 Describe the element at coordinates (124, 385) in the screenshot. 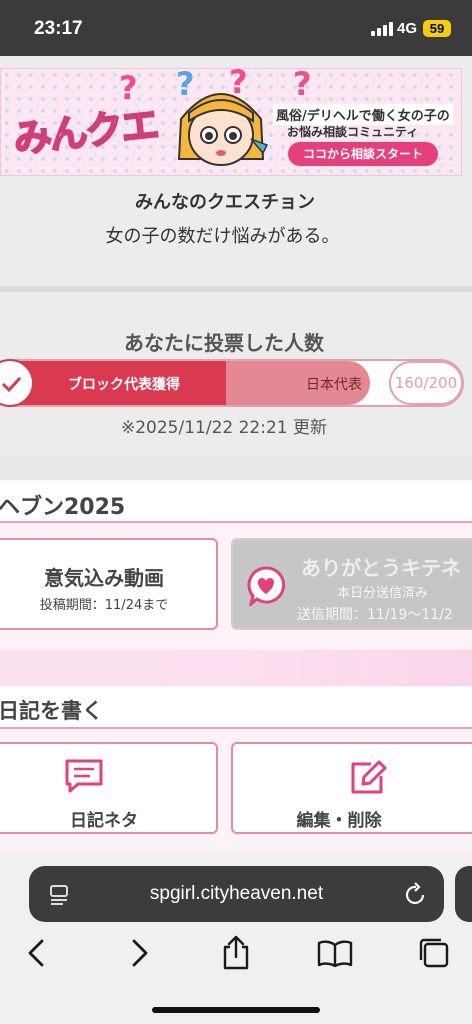

I see `vote-tier1-label: ブロック代表獲得` at that location.